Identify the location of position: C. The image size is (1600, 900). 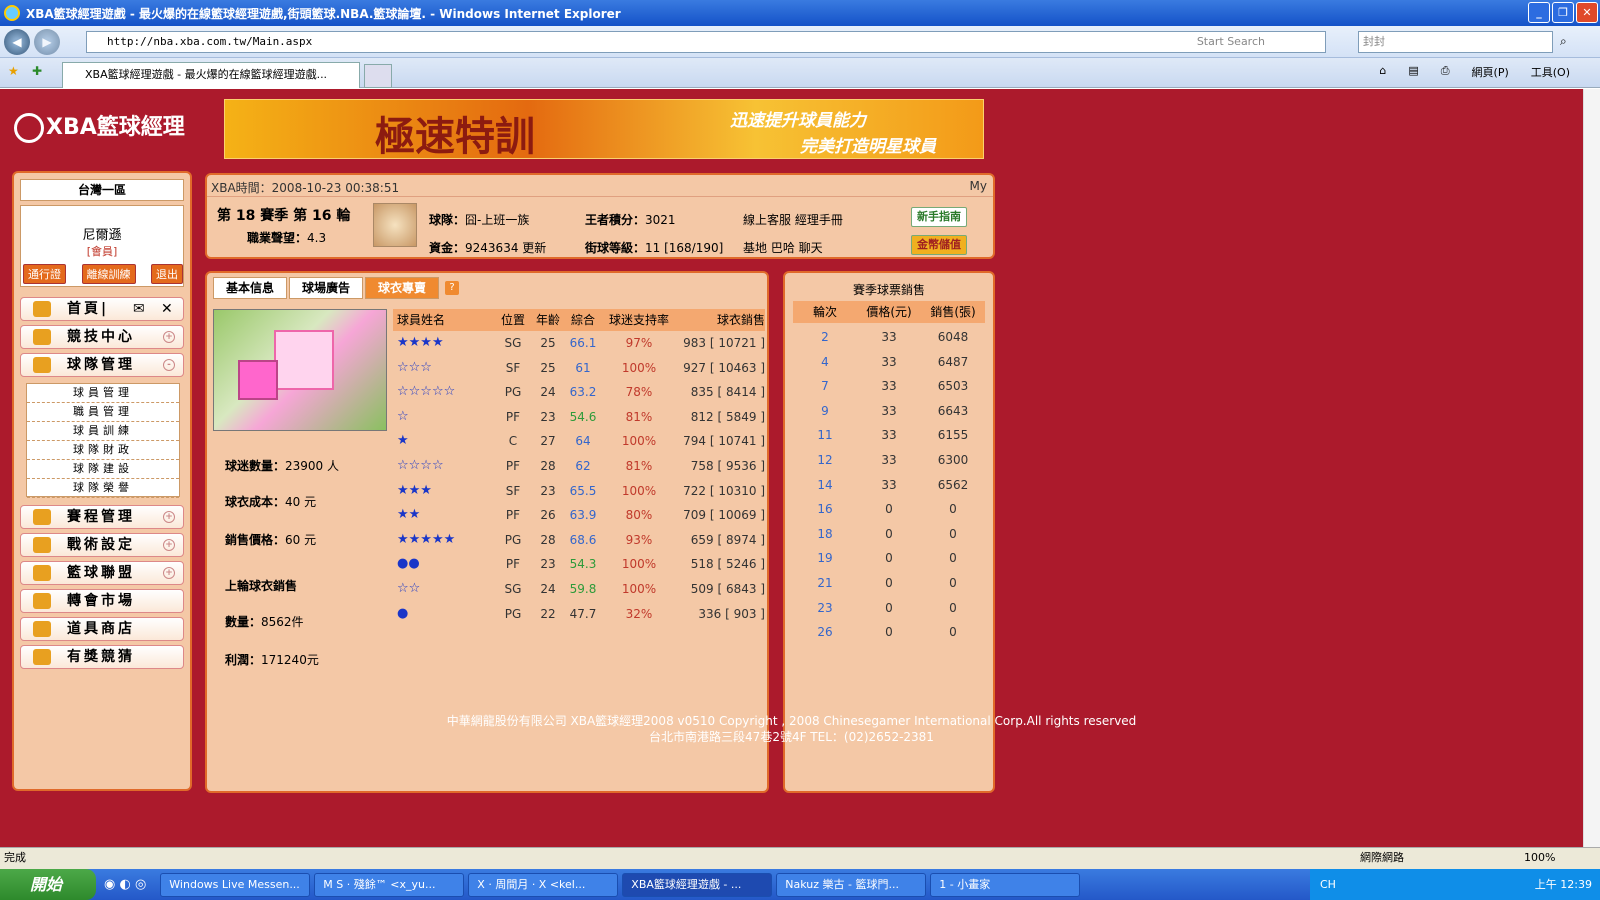
(513, 441).